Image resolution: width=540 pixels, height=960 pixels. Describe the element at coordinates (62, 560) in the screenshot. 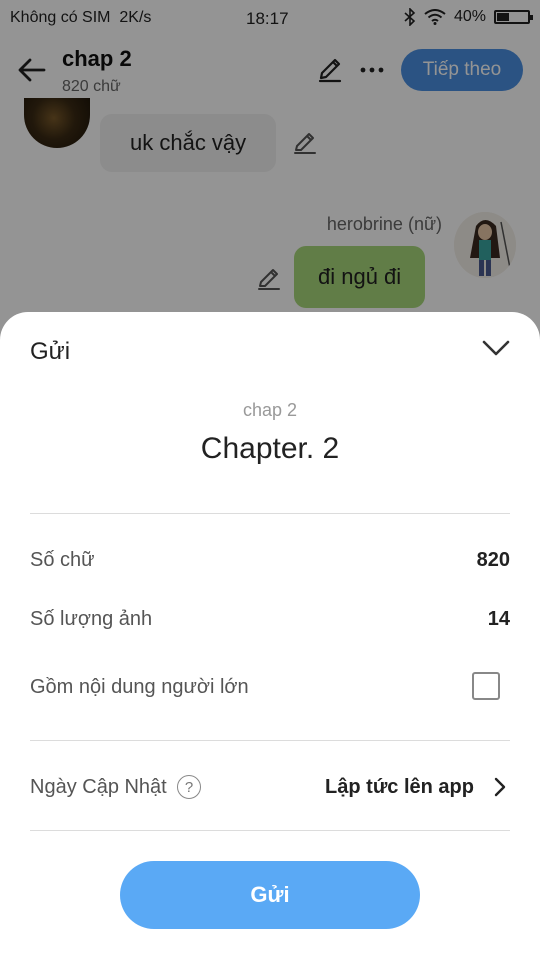

I see `word-count-label: Số chữ` at that location.